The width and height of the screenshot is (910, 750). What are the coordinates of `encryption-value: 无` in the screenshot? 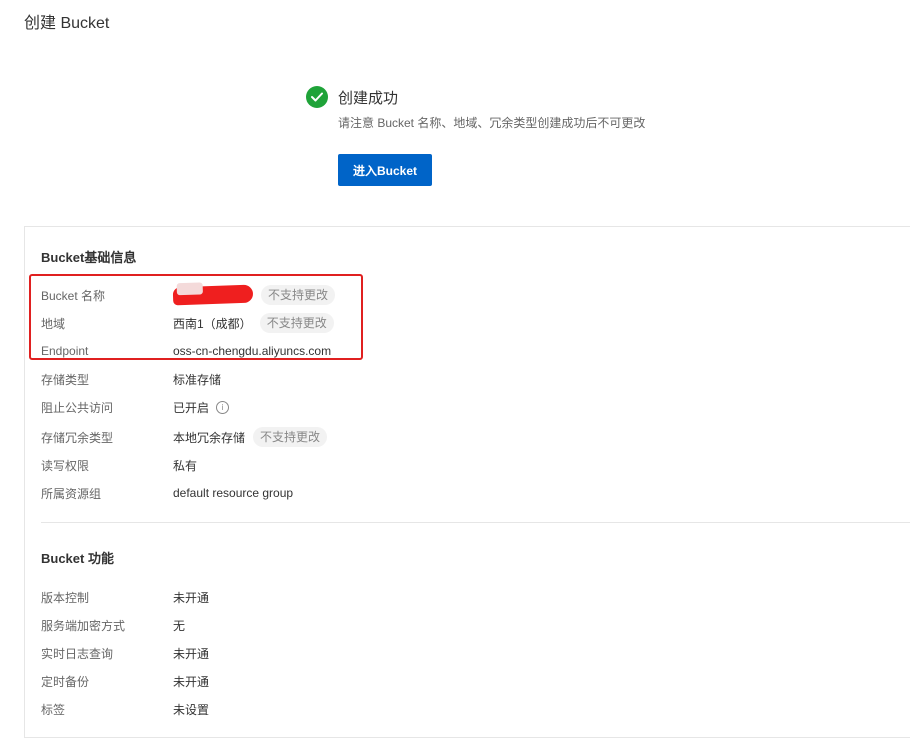 It's located at (179, 625).